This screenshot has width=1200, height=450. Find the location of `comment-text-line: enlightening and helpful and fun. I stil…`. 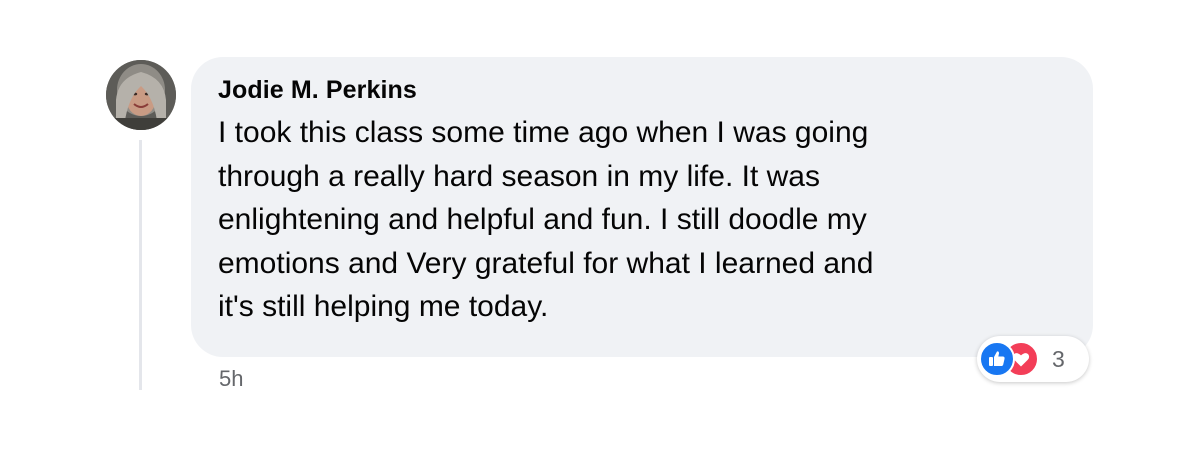

comment-text-line: enlightening and helpful and fun. I stil… is located at coordinates (542, 219).